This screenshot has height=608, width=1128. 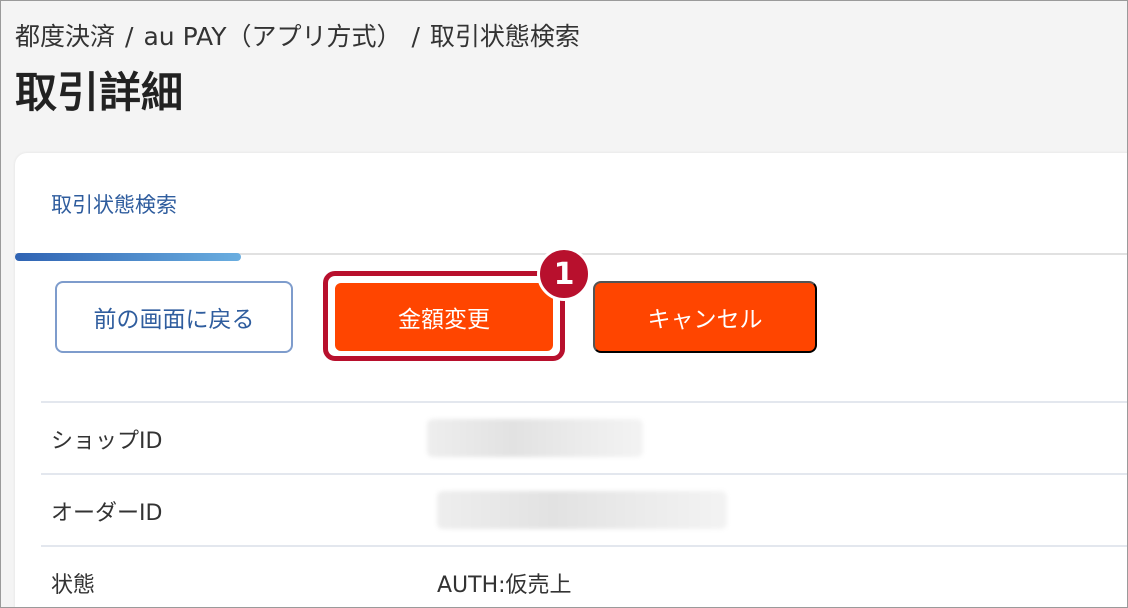 What do you see at coordinates (65, 36) in the screenshot?
I see `breadcrumb-item-payment-type: 都度決済` at bounding box center [65, 36].